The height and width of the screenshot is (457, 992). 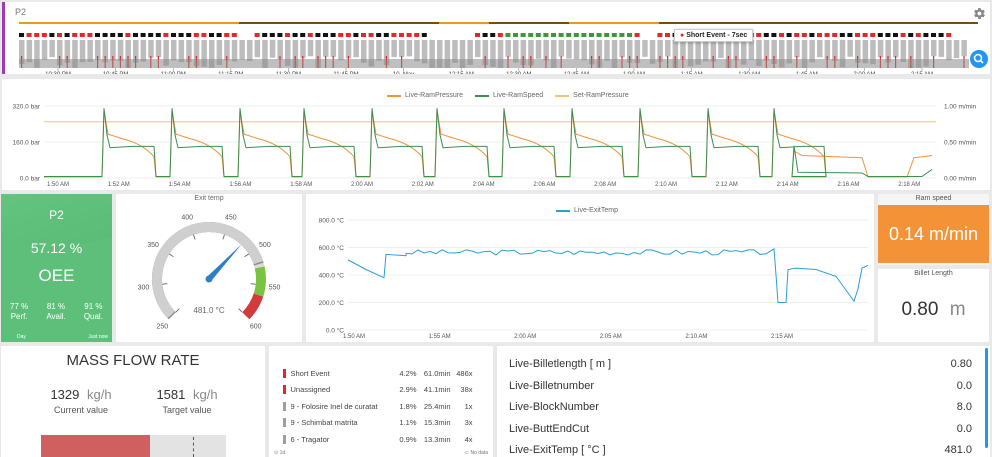 I want to click on legend-item: Live-ExitTemp, so click(x=587, y=210).